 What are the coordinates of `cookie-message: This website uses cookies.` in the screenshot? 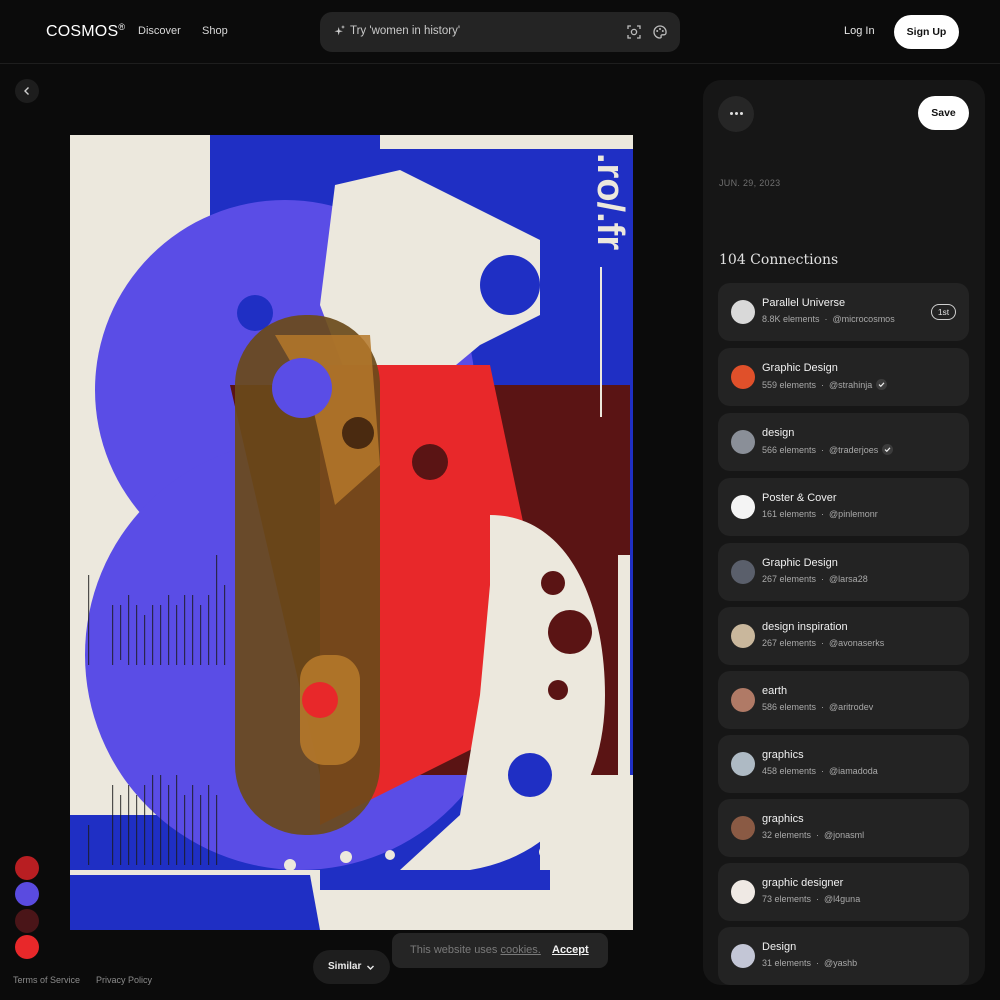 It's located at (475, 950).